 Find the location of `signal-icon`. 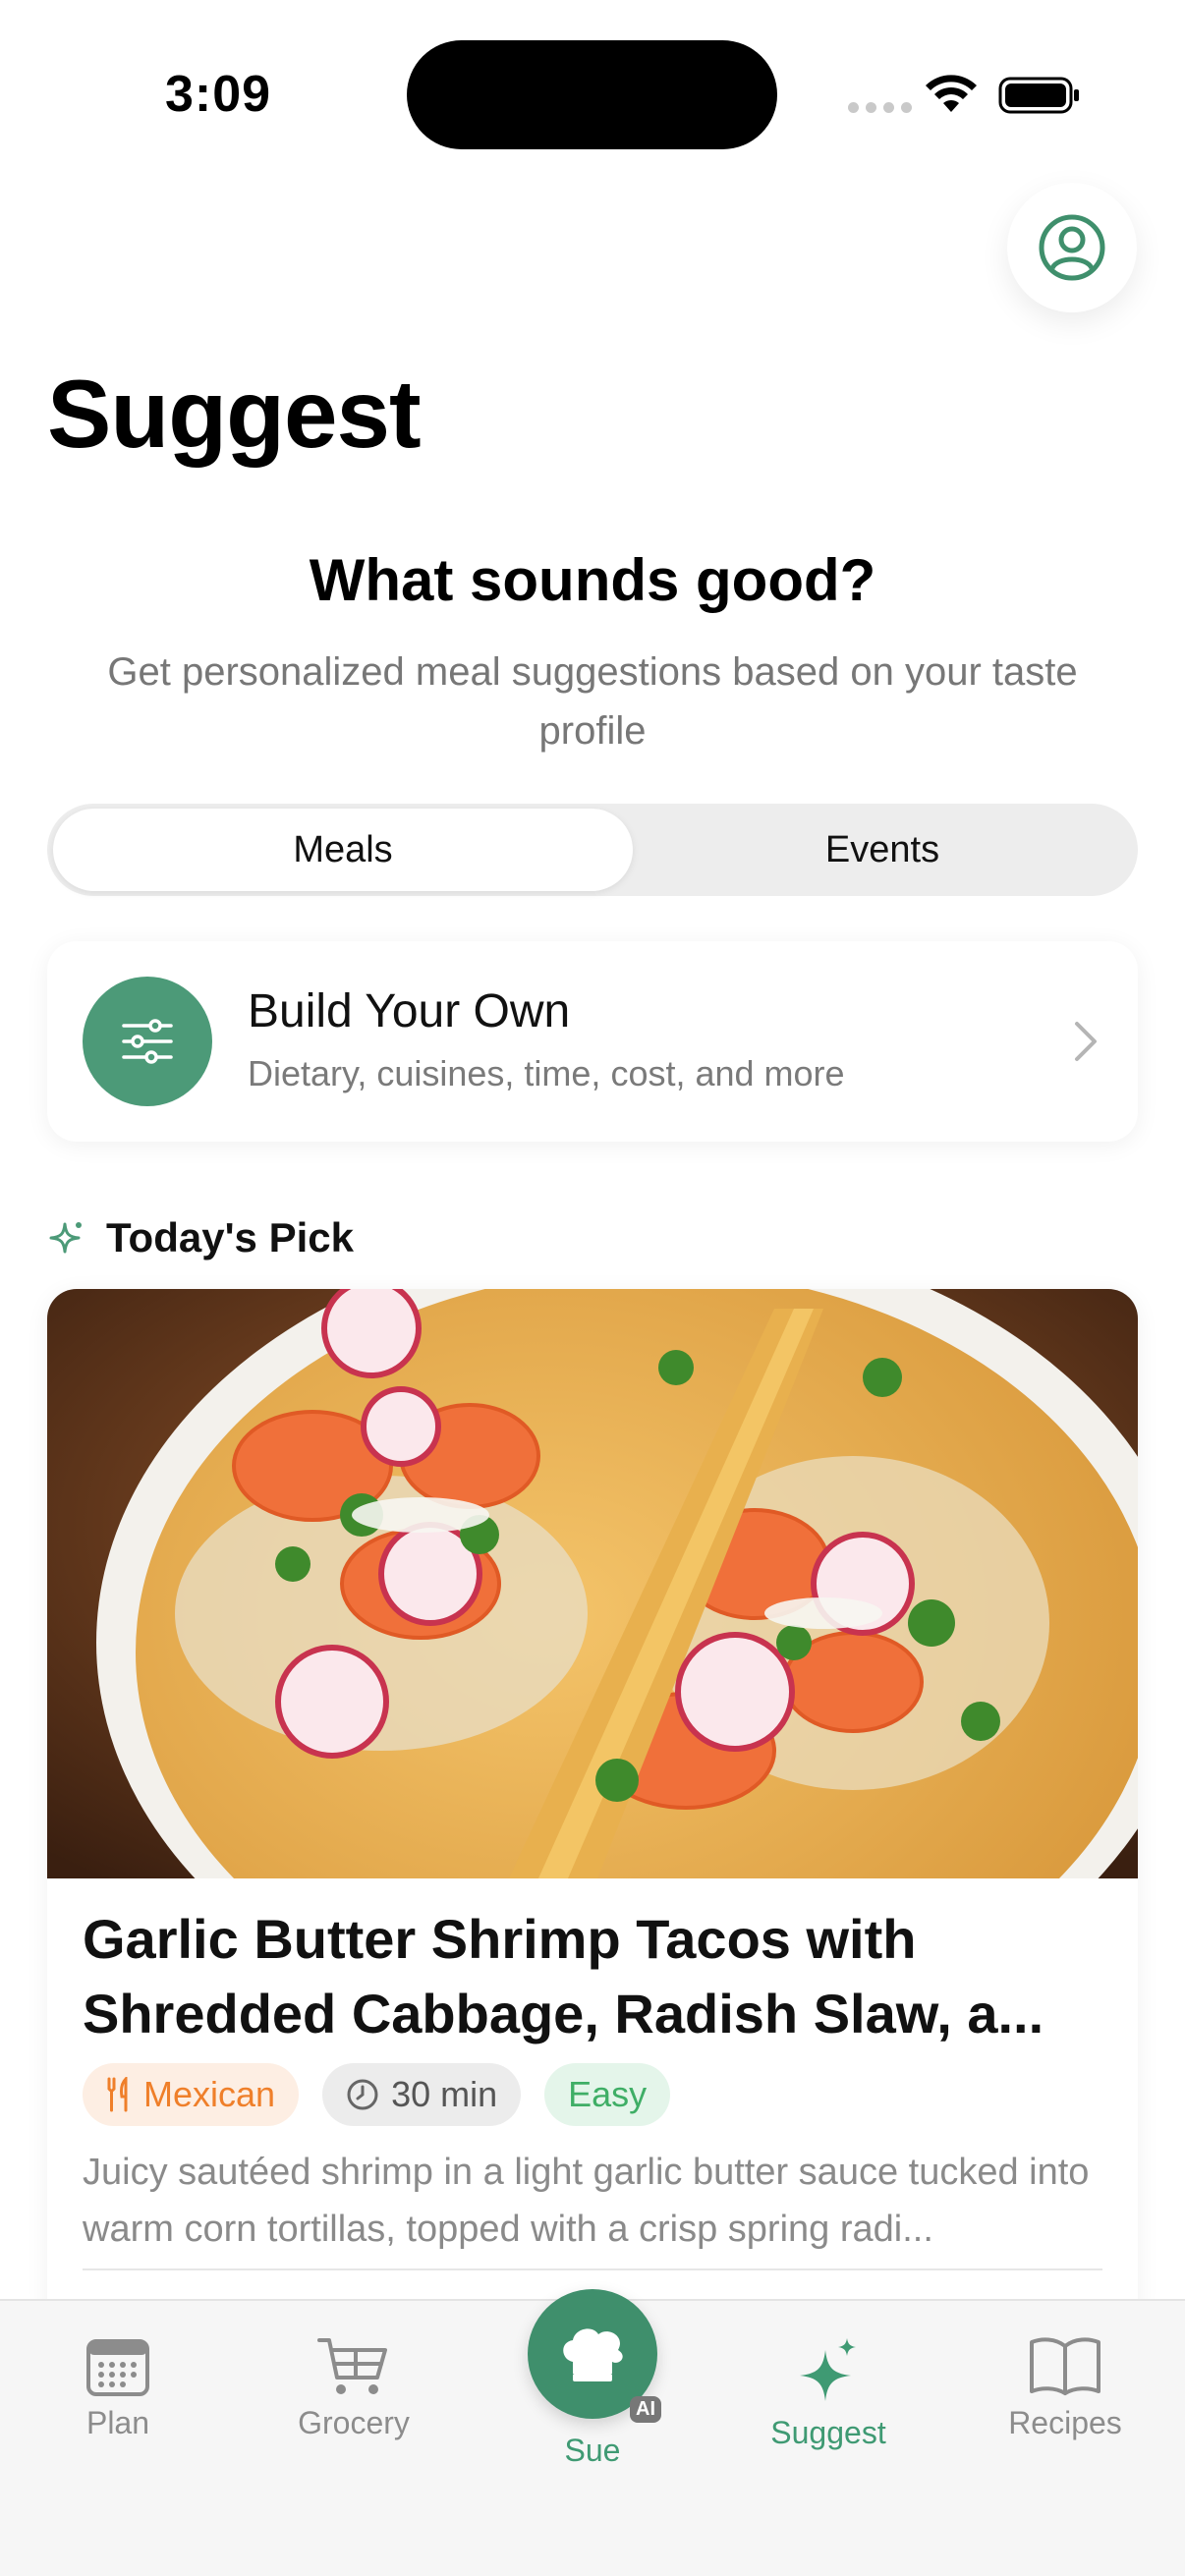

signal-icon is located at coordinates (880, 107).